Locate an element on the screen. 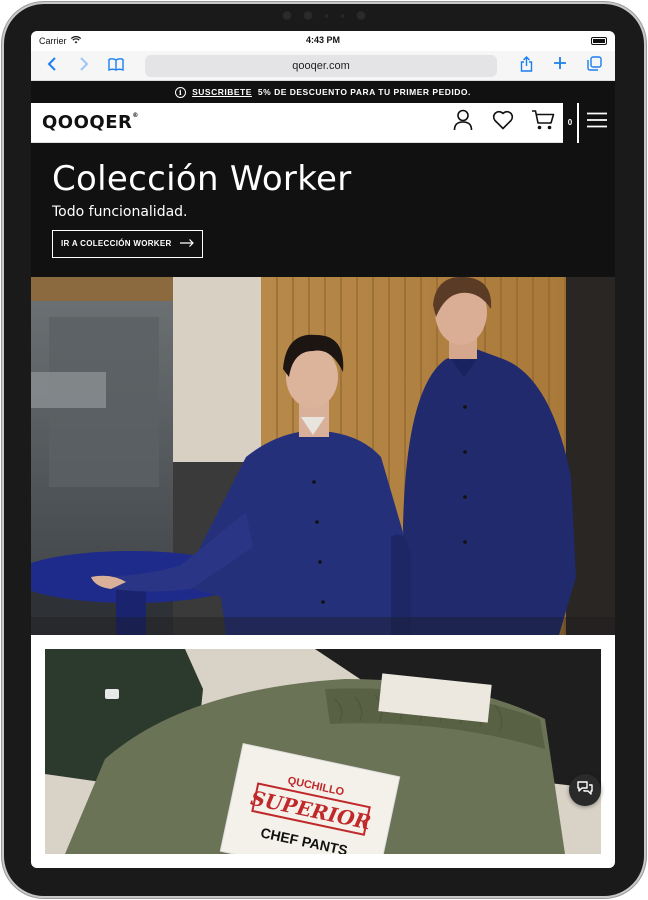 The width and height of the screenshot is (648, 900). logo: QOOQER® is located at coordinates (90, 122).